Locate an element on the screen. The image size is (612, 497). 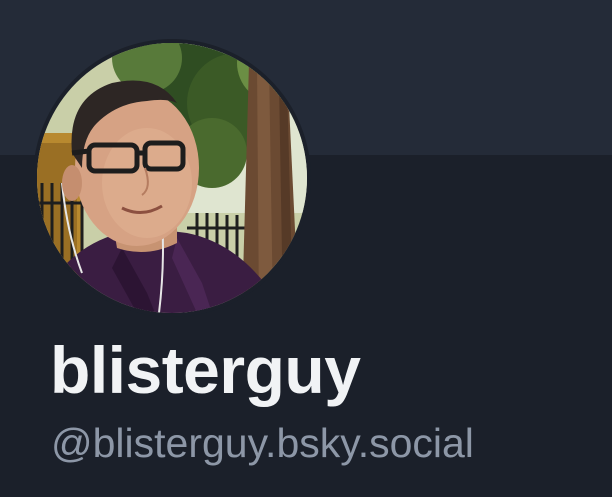
profile-handle: @blisterguy.bsky.social is located at coordinates (262, 443).